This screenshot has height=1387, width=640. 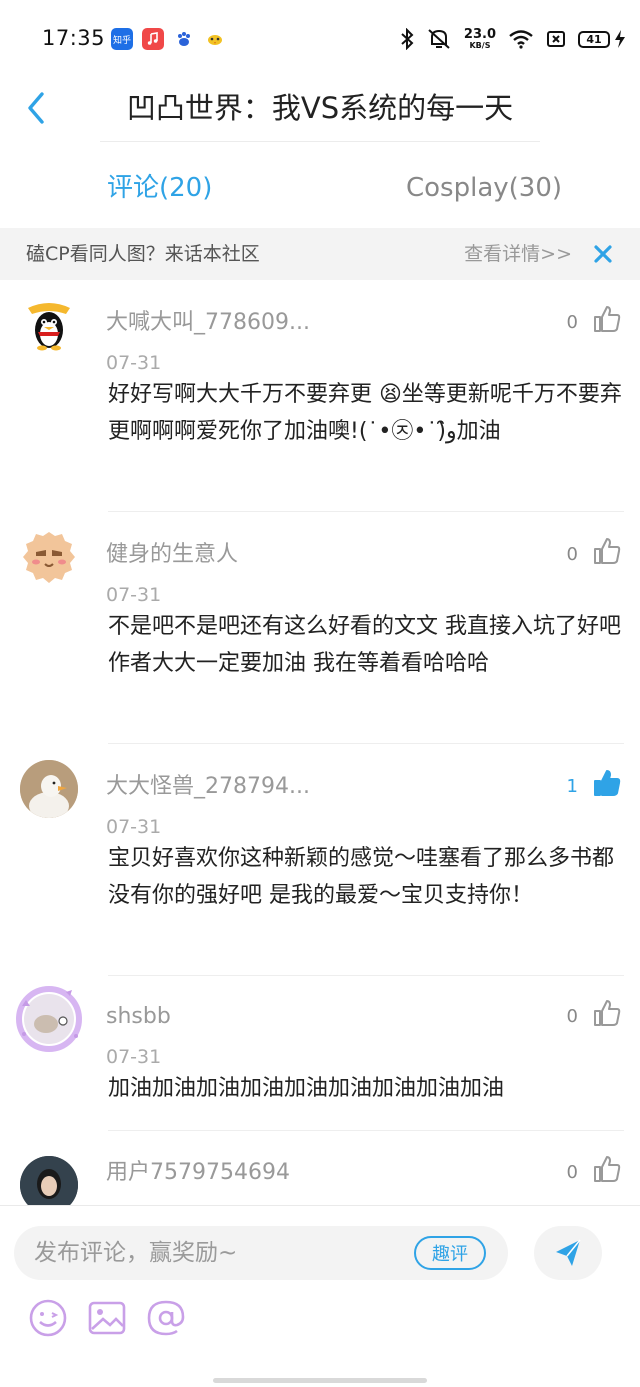 What do you see at coordinates (74, 38) in the screenshot?
I see `status-time: 17:35` at bounding box center [74, 38].